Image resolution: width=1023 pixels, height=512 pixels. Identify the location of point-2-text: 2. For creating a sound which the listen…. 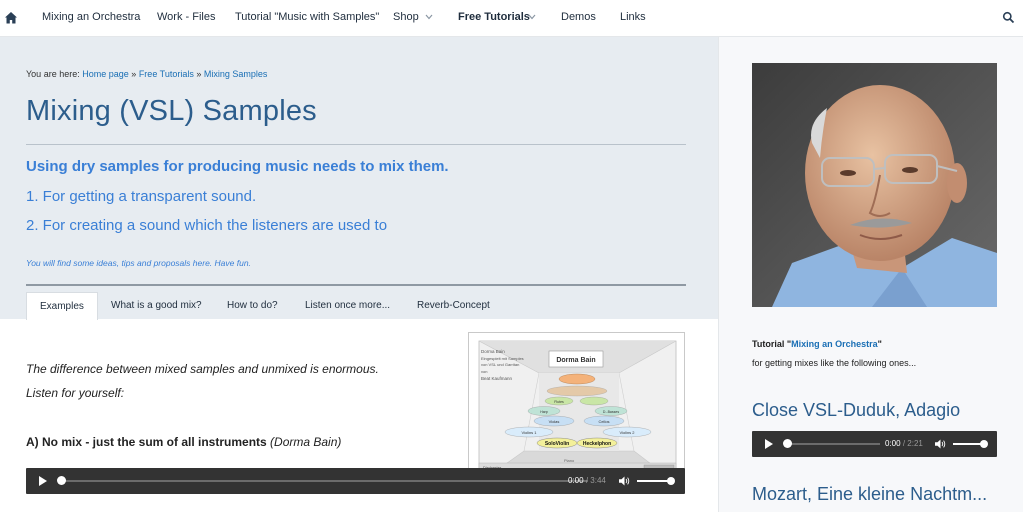
(207, 225).